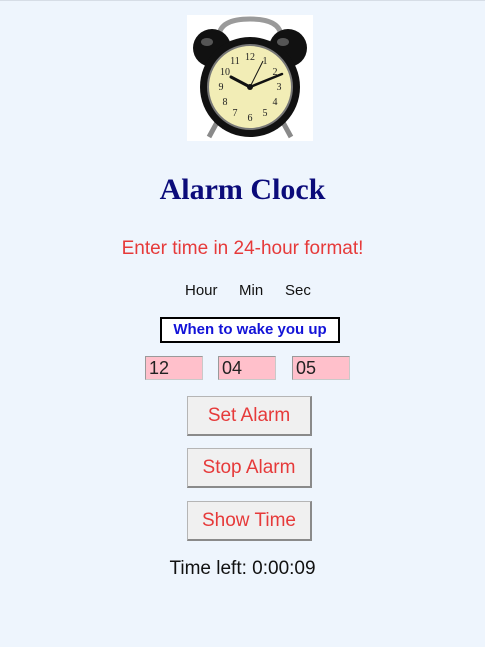  I want to click on svg-text: 9, so click(221, 87).